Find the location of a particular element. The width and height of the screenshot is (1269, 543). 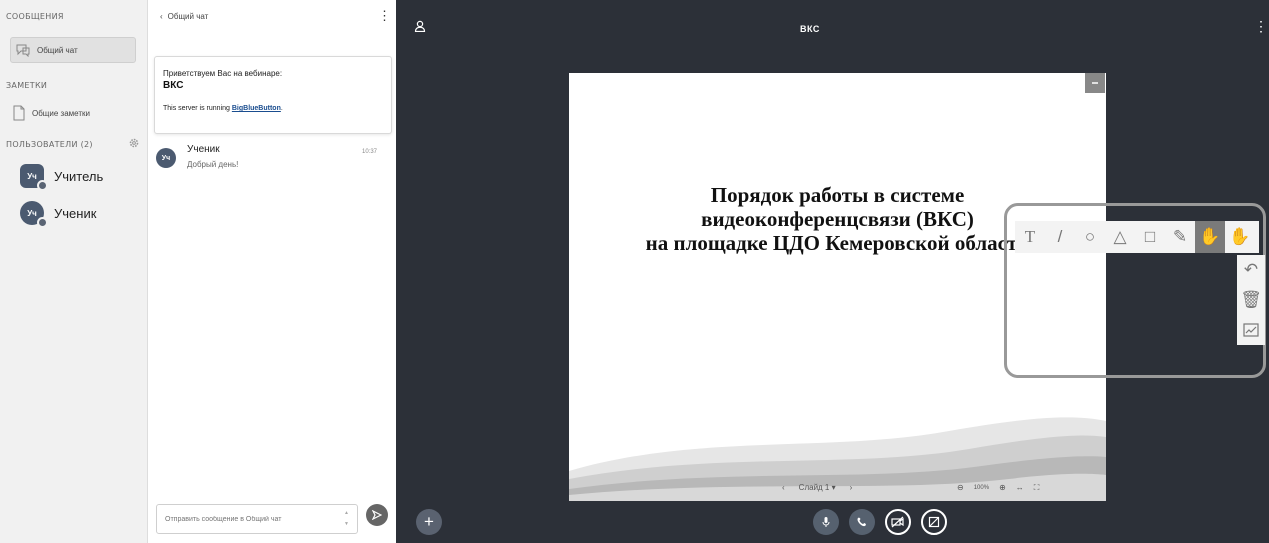

welcome-meeting-name: ВКС is located at coordinates (173, 85).